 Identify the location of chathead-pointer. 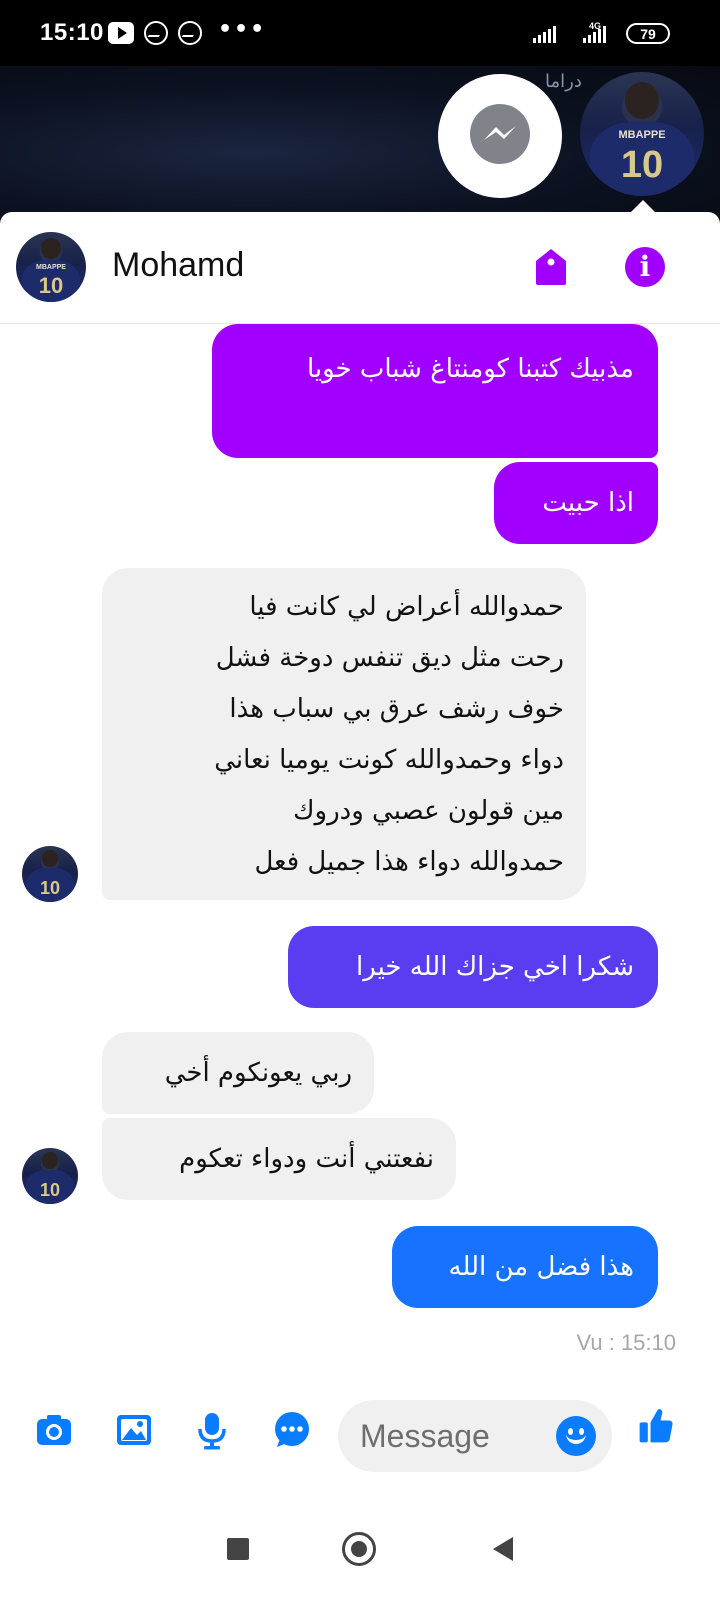
(643, 206).